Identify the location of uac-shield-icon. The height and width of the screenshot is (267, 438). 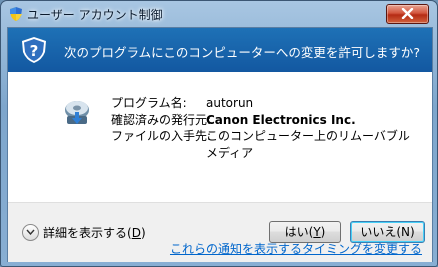
(16, 14).